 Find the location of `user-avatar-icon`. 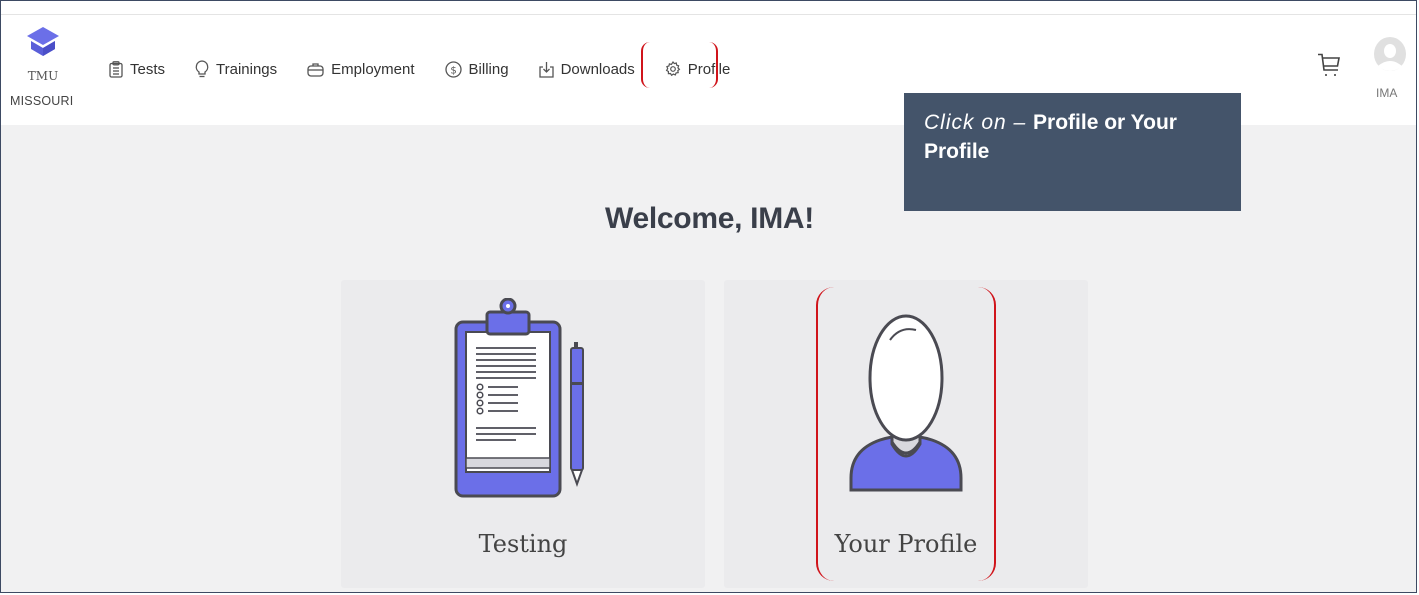

user-avatar-icon is located at coordinates (1390, 60).